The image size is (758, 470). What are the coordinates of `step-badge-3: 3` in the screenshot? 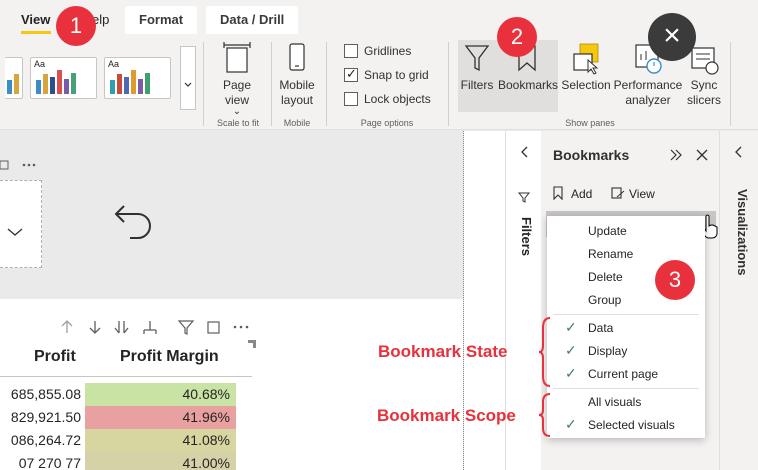 It's located at (675, 280).